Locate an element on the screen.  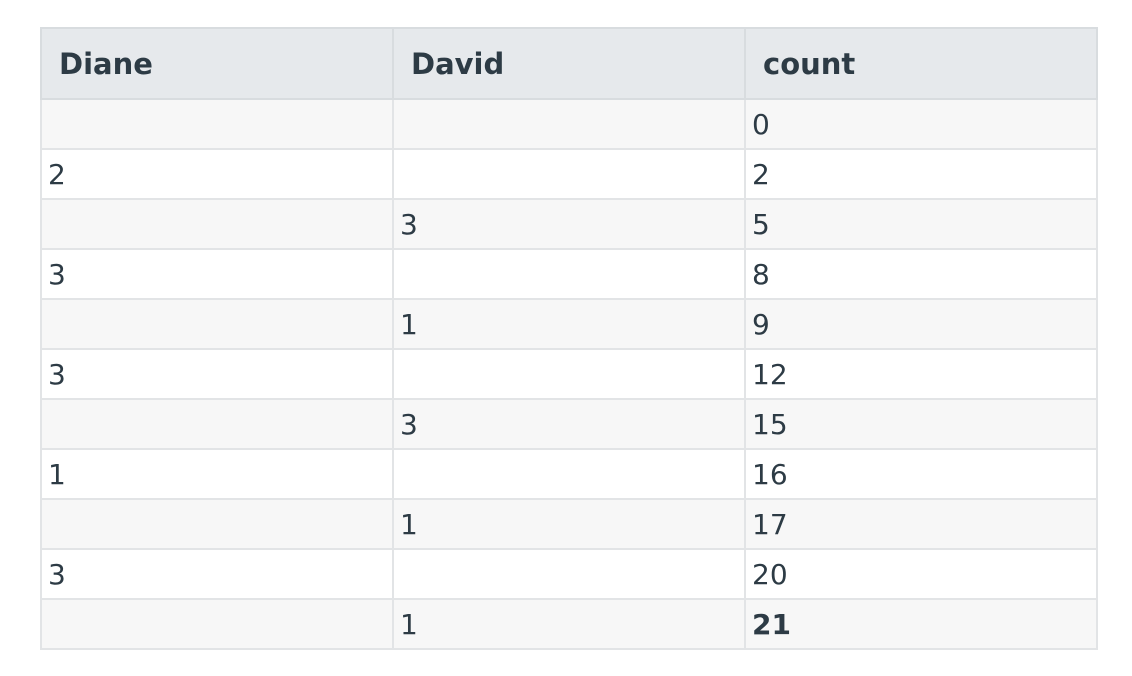
table-row: 0 is located at coordinates (569, 124).